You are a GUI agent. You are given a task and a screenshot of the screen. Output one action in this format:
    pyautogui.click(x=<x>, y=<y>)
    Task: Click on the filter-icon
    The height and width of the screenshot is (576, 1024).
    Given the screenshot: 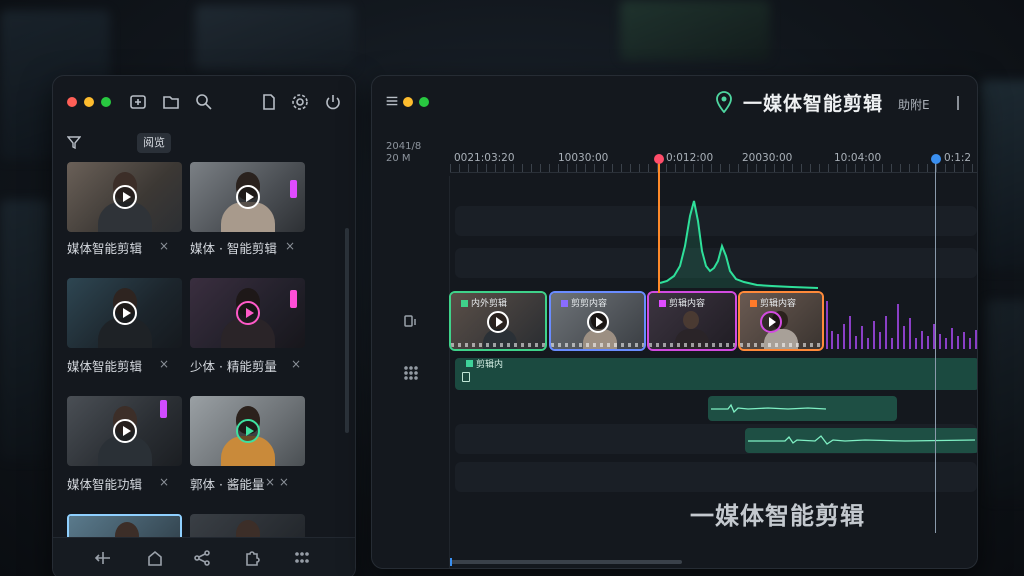 What is the action you would take?
    pyautogui.click(x=74, y=142)
    